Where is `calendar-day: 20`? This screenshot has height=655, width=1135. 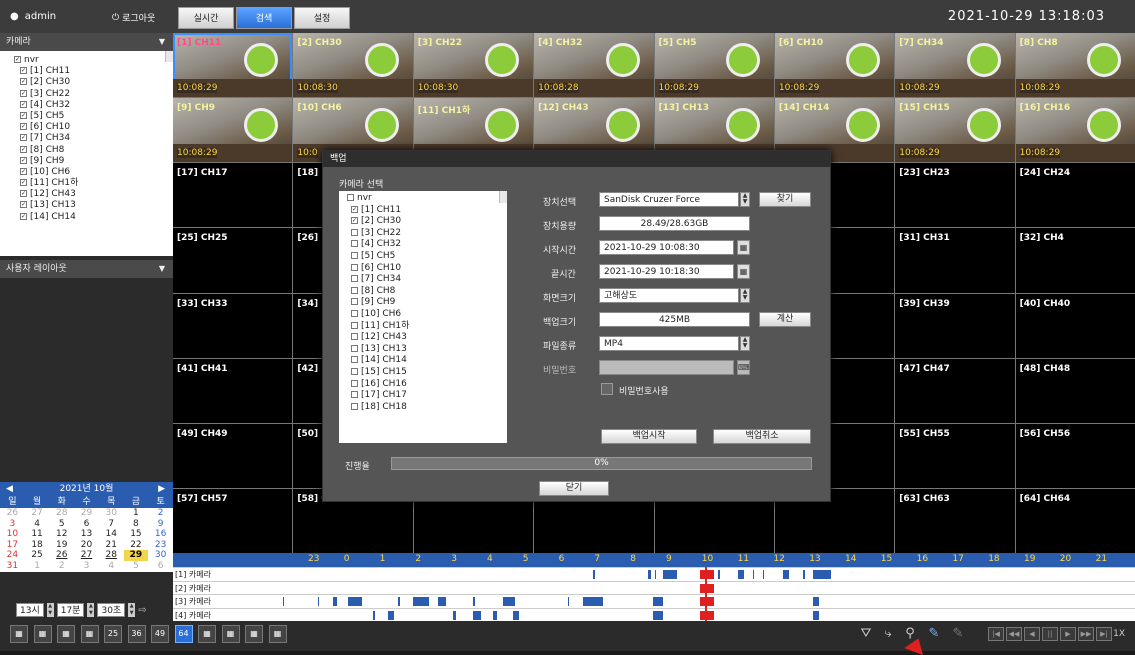
calendar-day: 20 is located at coordinates (86, 545).